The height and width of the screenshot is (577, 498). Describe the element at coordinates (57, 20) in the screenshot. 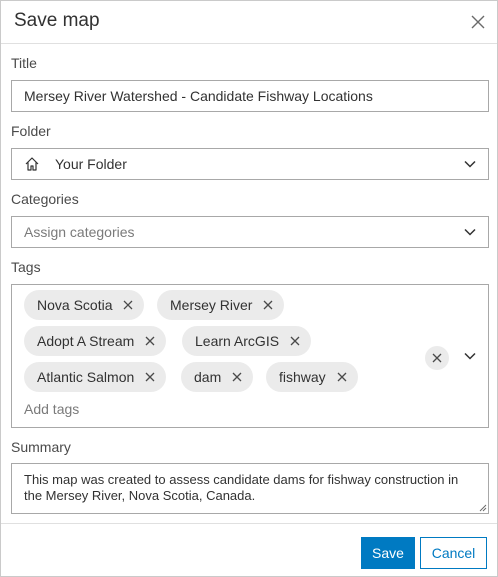

I see `dialog-title: Save map` at that location.